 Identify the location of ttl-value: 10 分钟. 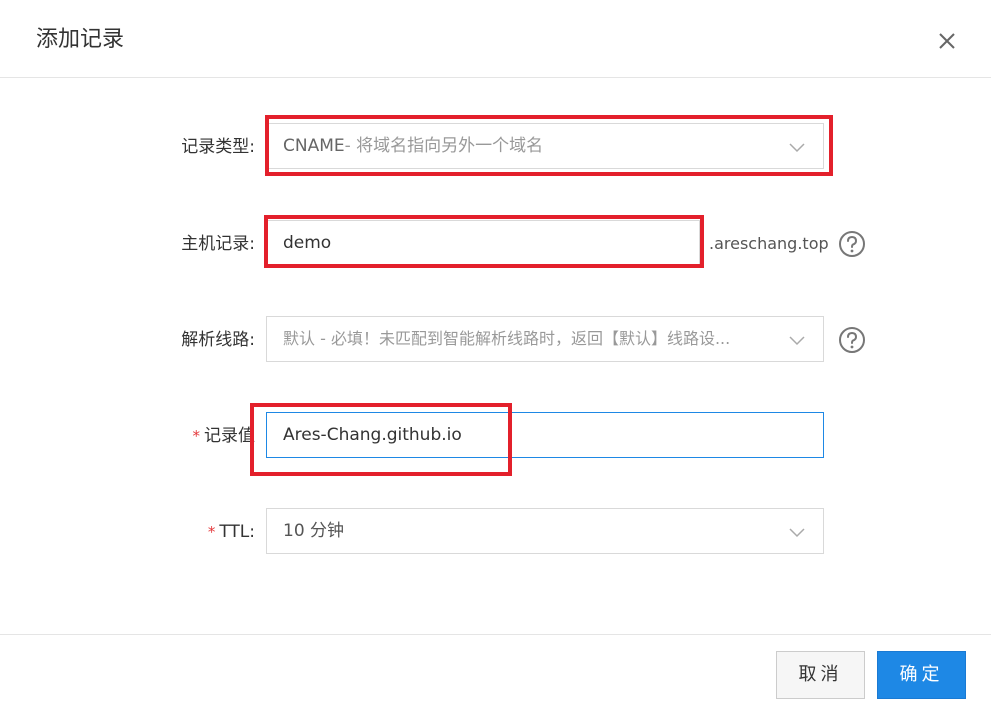
(314, 531).